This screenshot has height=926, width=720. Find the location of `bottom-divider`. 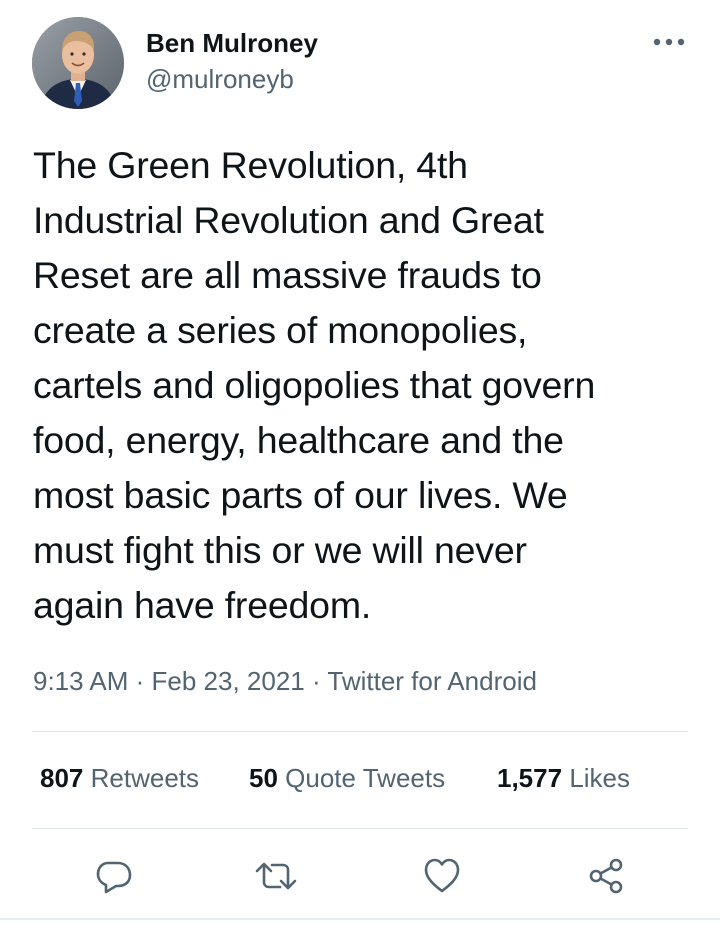

bottom-divider is located at coordinates (360, 919).